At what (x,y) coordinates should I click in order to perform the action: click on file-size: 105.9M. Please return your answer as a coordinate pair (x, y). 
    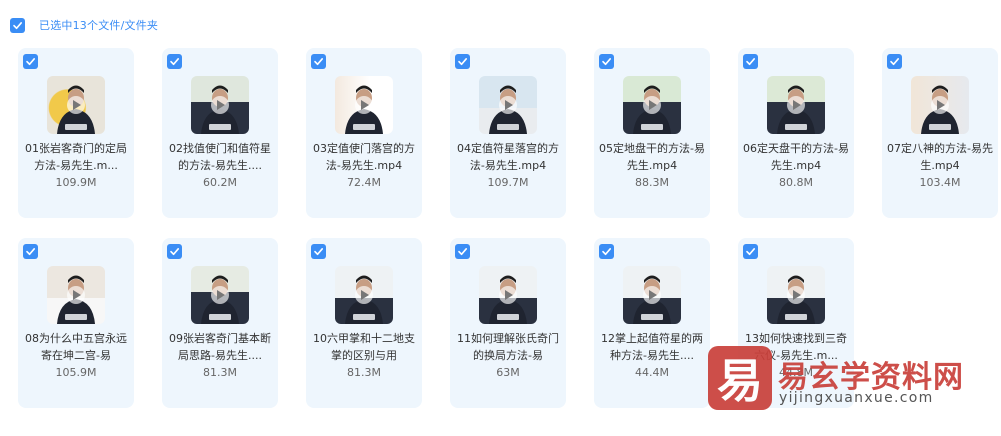
    Looking at the image, I should click on (76, 372).